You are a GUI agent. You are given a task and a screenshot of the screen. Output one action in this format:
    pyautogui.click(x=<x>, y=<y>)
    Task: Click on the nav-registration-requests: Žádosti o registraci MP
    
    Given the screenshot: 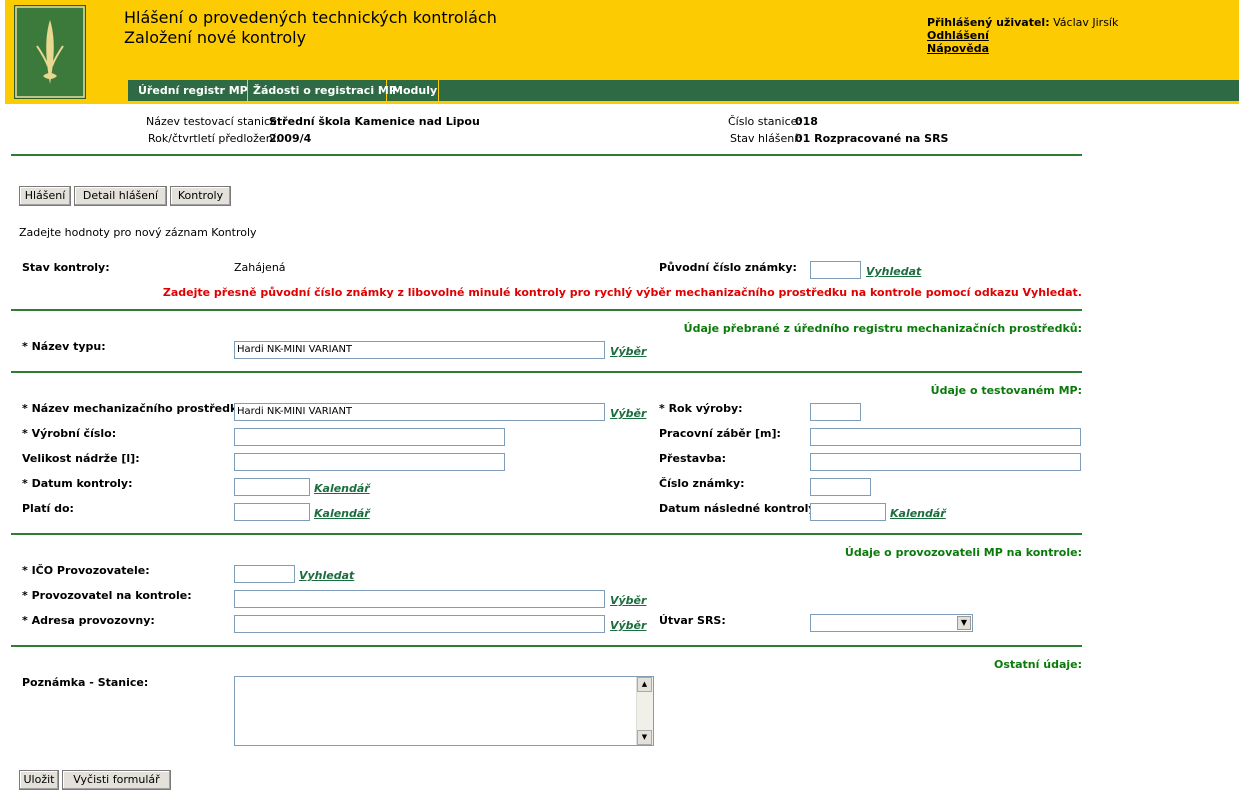 What is the action you would take?
    pyautogui.click(x=322, y=90)
    